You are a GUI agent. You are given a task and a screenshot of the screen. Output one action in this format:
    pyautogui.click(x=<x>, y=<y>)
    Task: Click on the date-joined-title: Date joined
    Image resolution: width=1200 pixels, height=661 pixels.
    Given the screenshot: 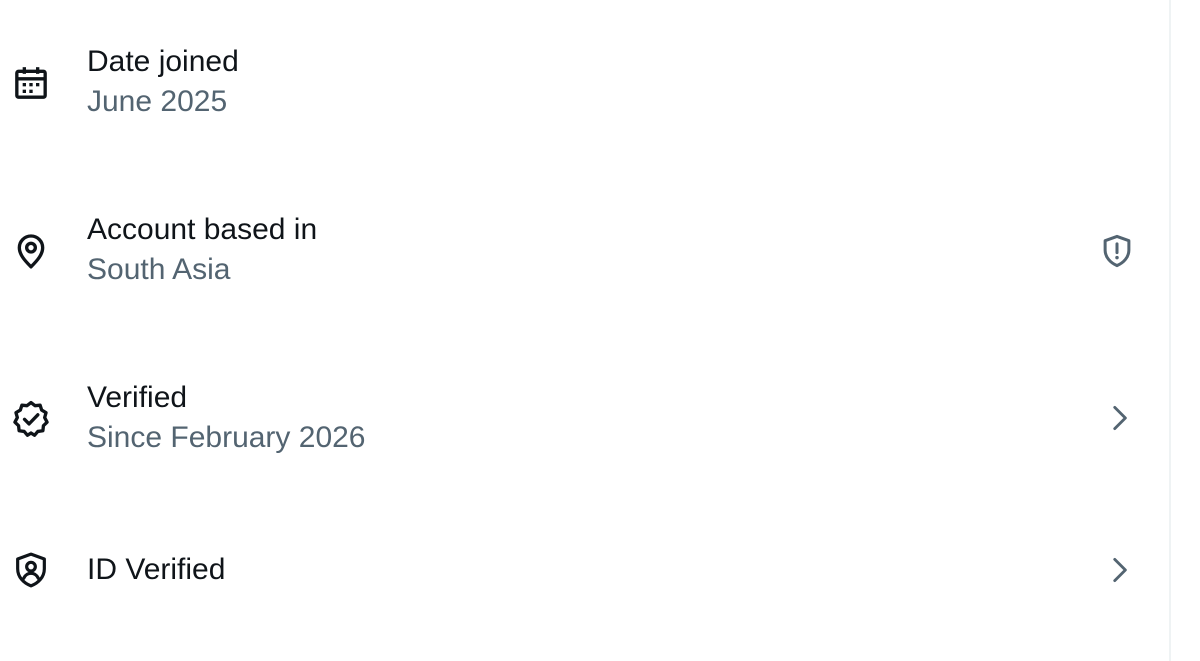 What is the action you would take?
    pyautogui.click(x=163, y=61)
    